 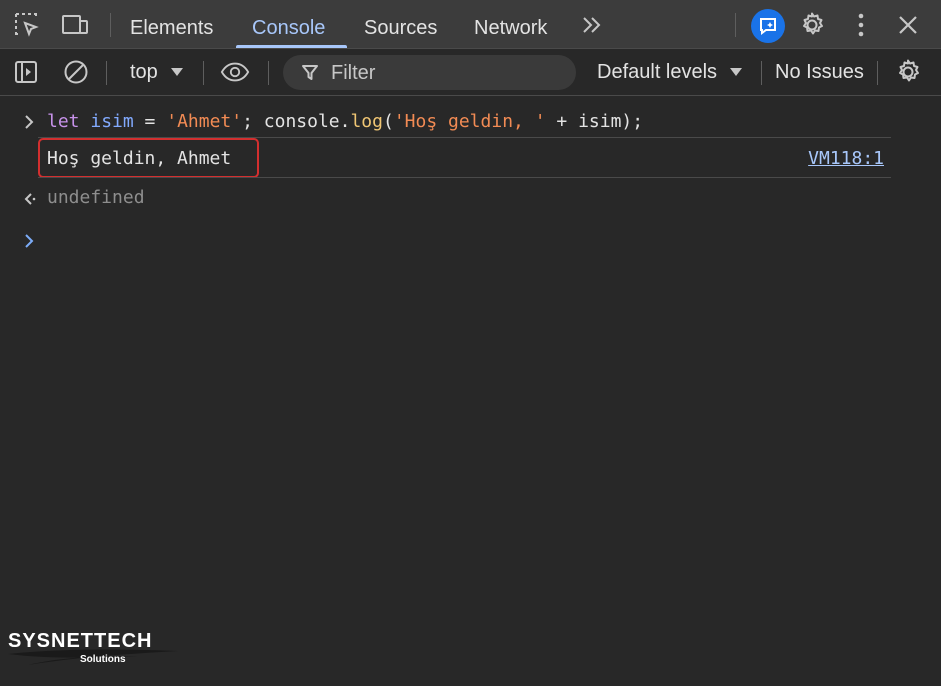 I want to click on sysnettech-watermark-logo: SYSNETTECH Solutions, so click(x=98, y=652).